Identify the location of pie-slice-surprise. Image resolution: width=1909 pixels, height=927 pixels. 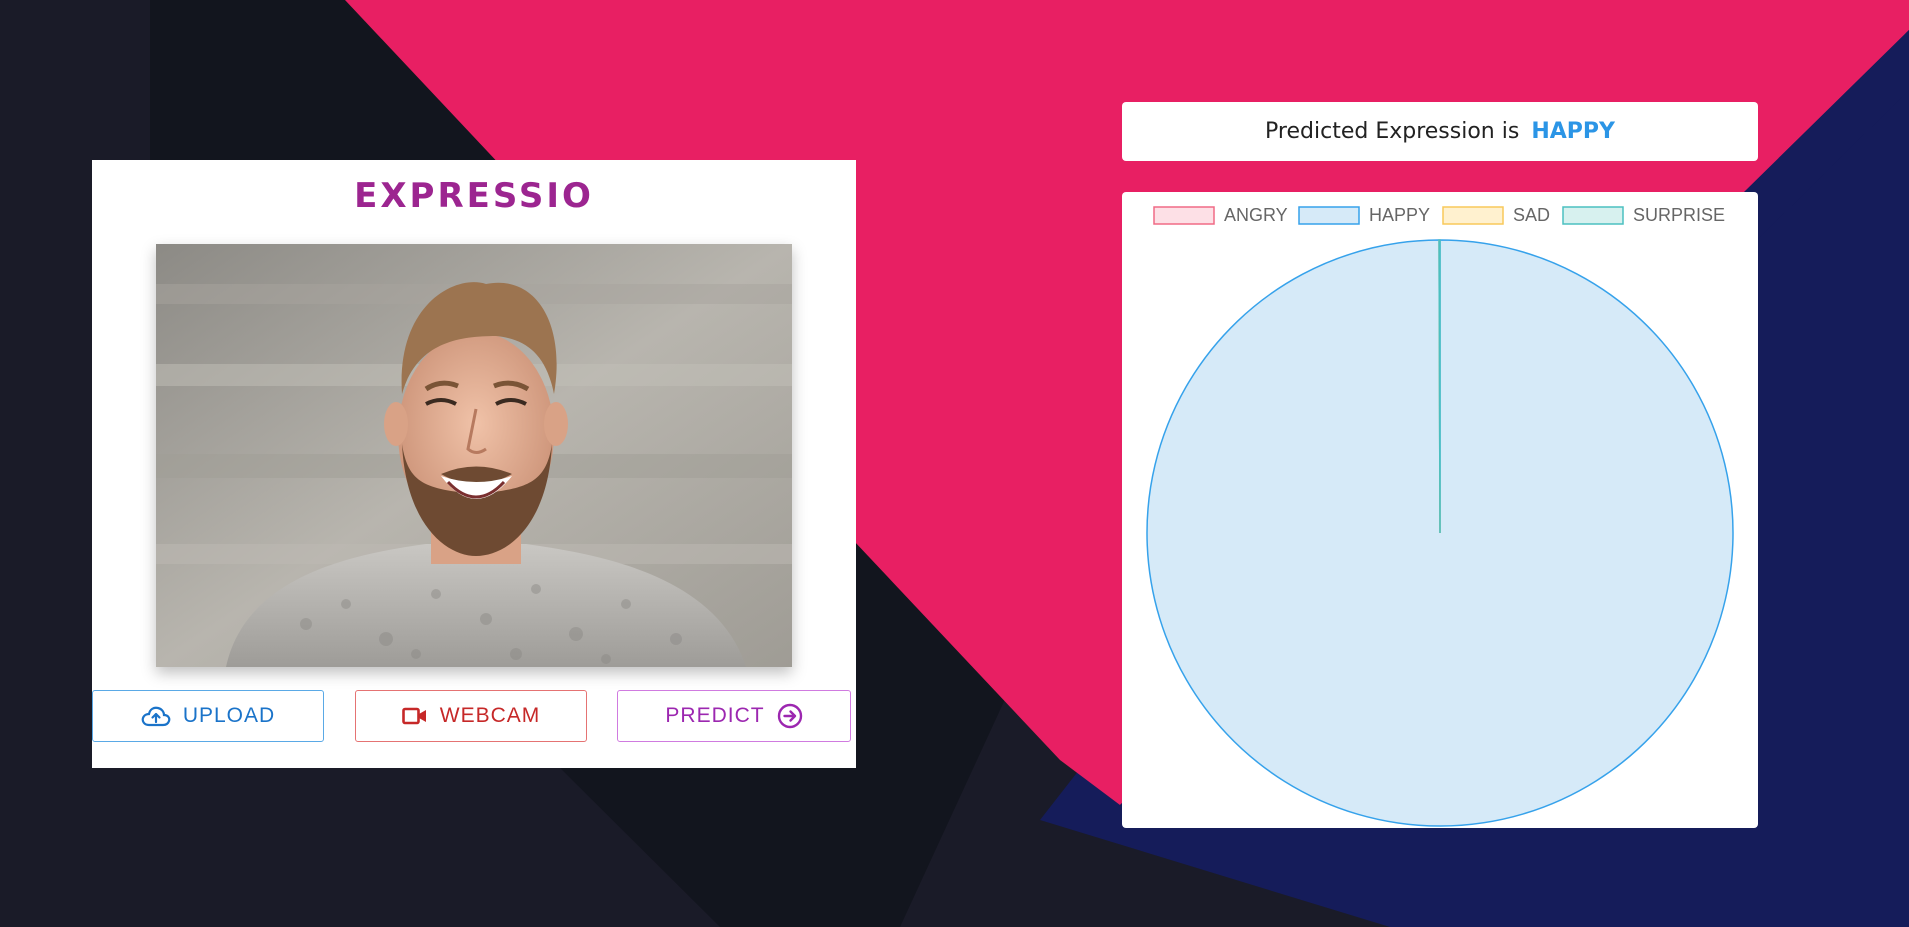
(1439, 386).